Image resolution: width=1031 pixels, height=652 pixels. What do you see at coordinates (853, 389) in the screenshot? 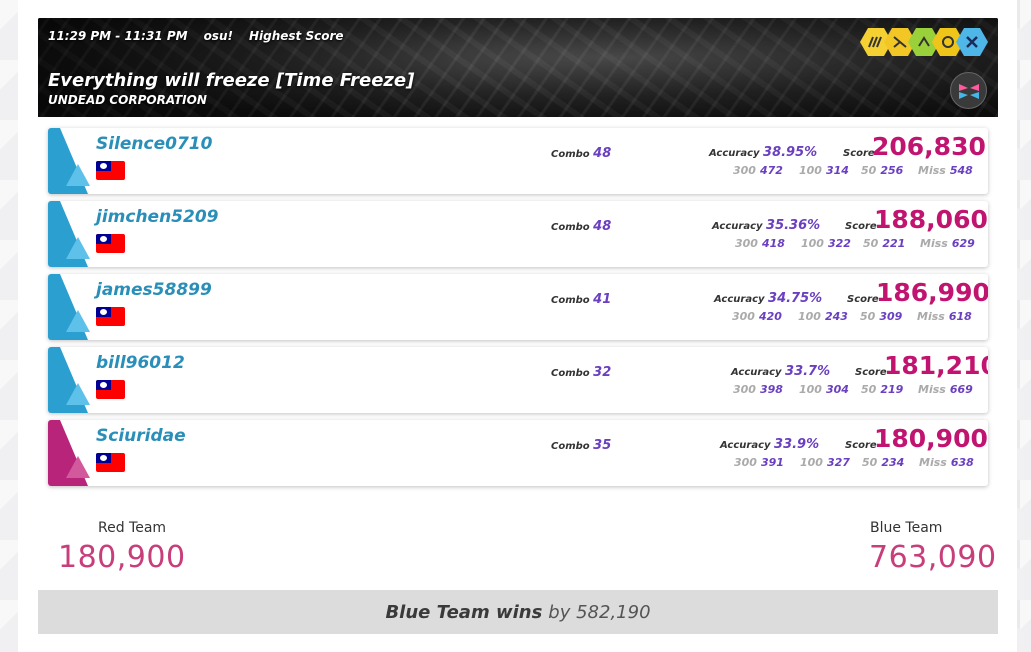
I see `judgement-counts: 300 398 100 304 50 219 Miss 669` at bounding box center [853, 389].